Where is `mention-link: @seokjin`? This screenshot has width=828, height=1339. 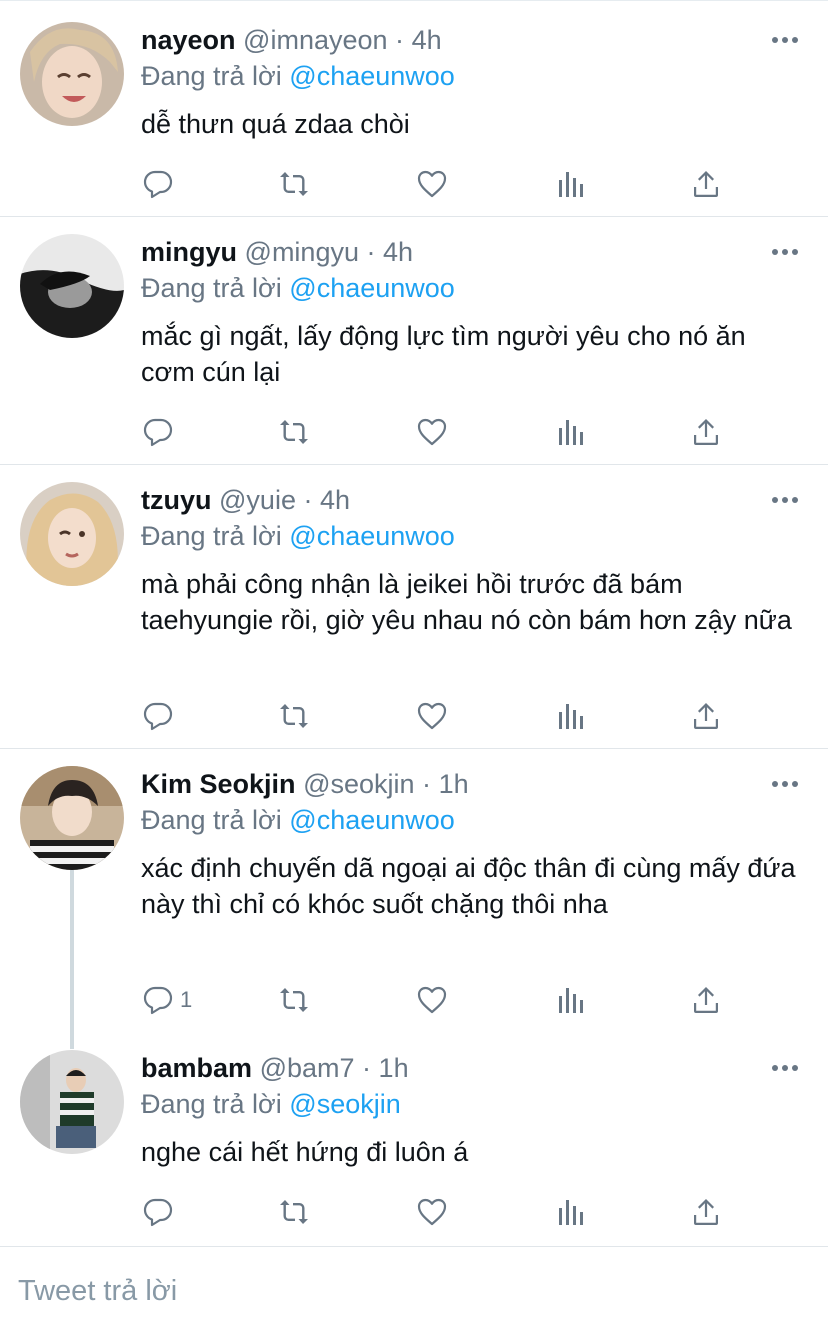
mention-link: @seokjin is located at coordinates (344, 1104).